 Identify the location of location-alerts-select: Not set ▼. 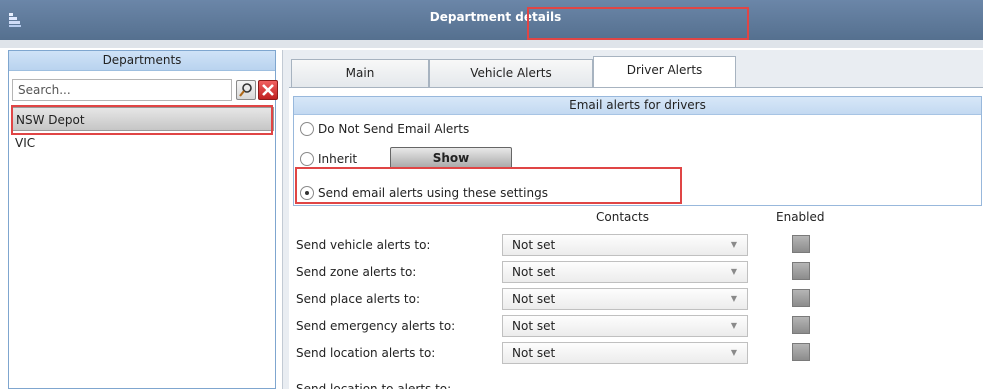
(625, 353).